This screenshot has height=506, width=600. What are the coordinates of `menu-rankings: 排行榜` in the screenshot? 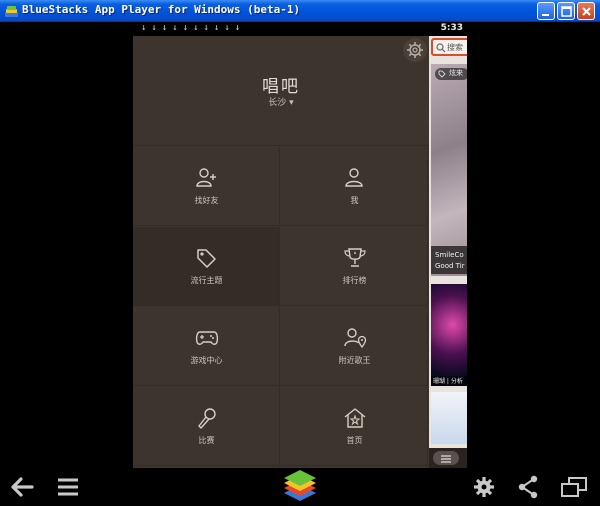 It's located at (354, 266).